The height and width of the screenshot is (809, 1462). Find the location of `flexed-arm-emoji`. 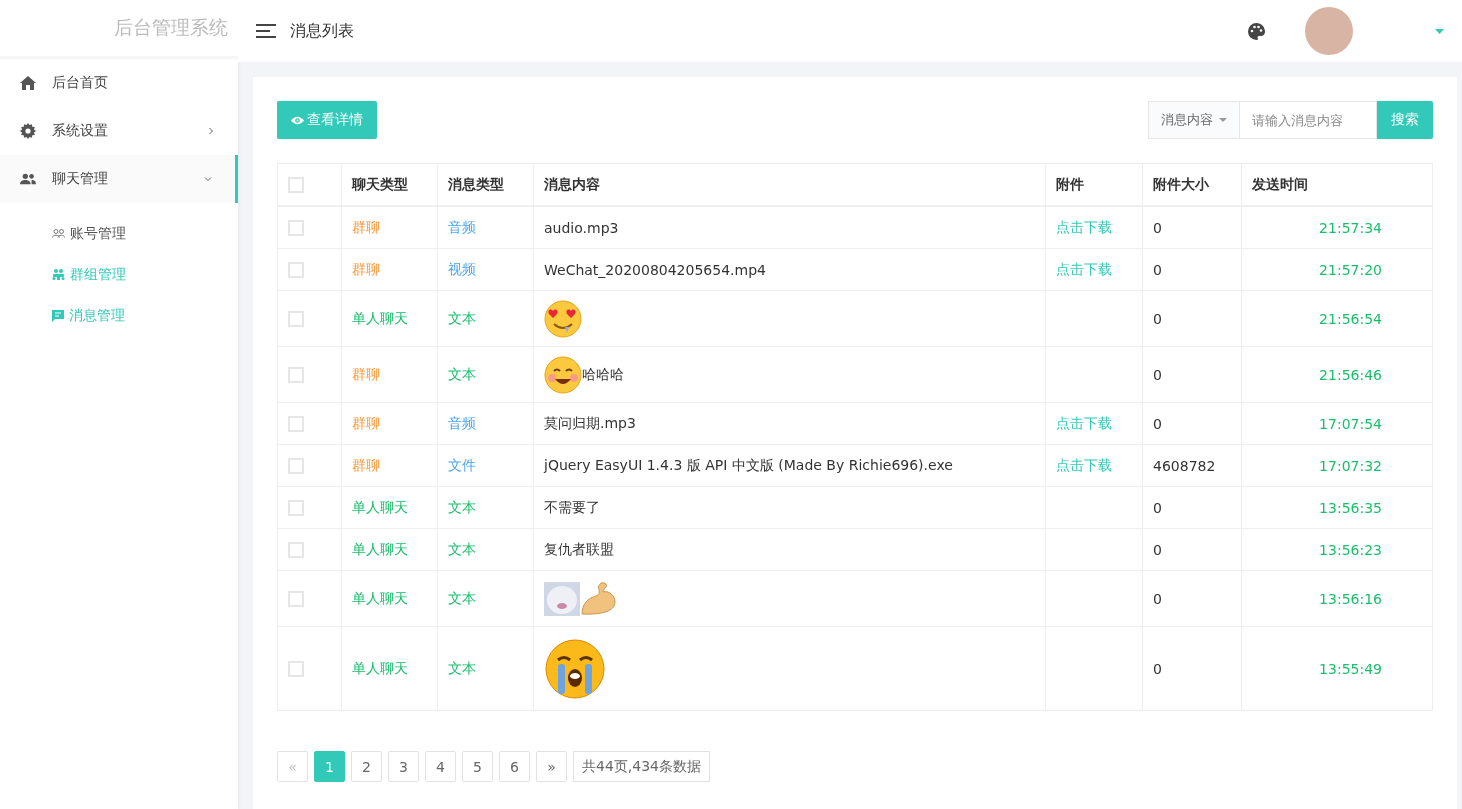

flexed-arm-emoji is located at coordinates (598, 598).